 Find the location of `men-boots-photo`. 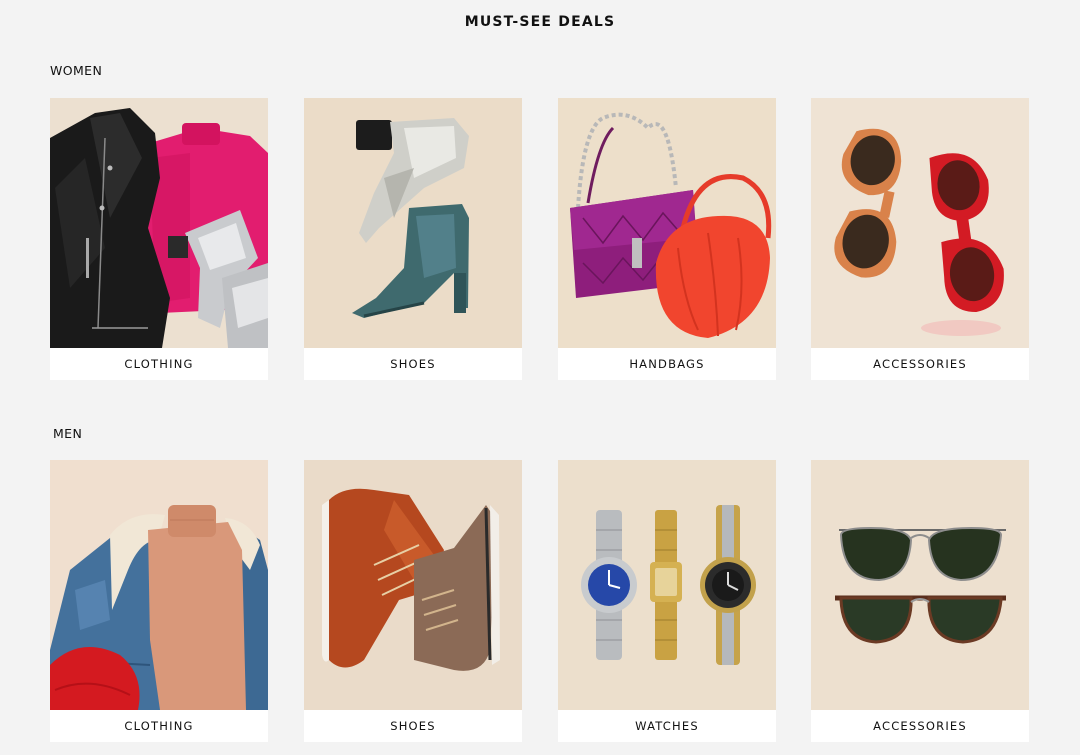

men-boots-photo is located at coordinates (413, 585).